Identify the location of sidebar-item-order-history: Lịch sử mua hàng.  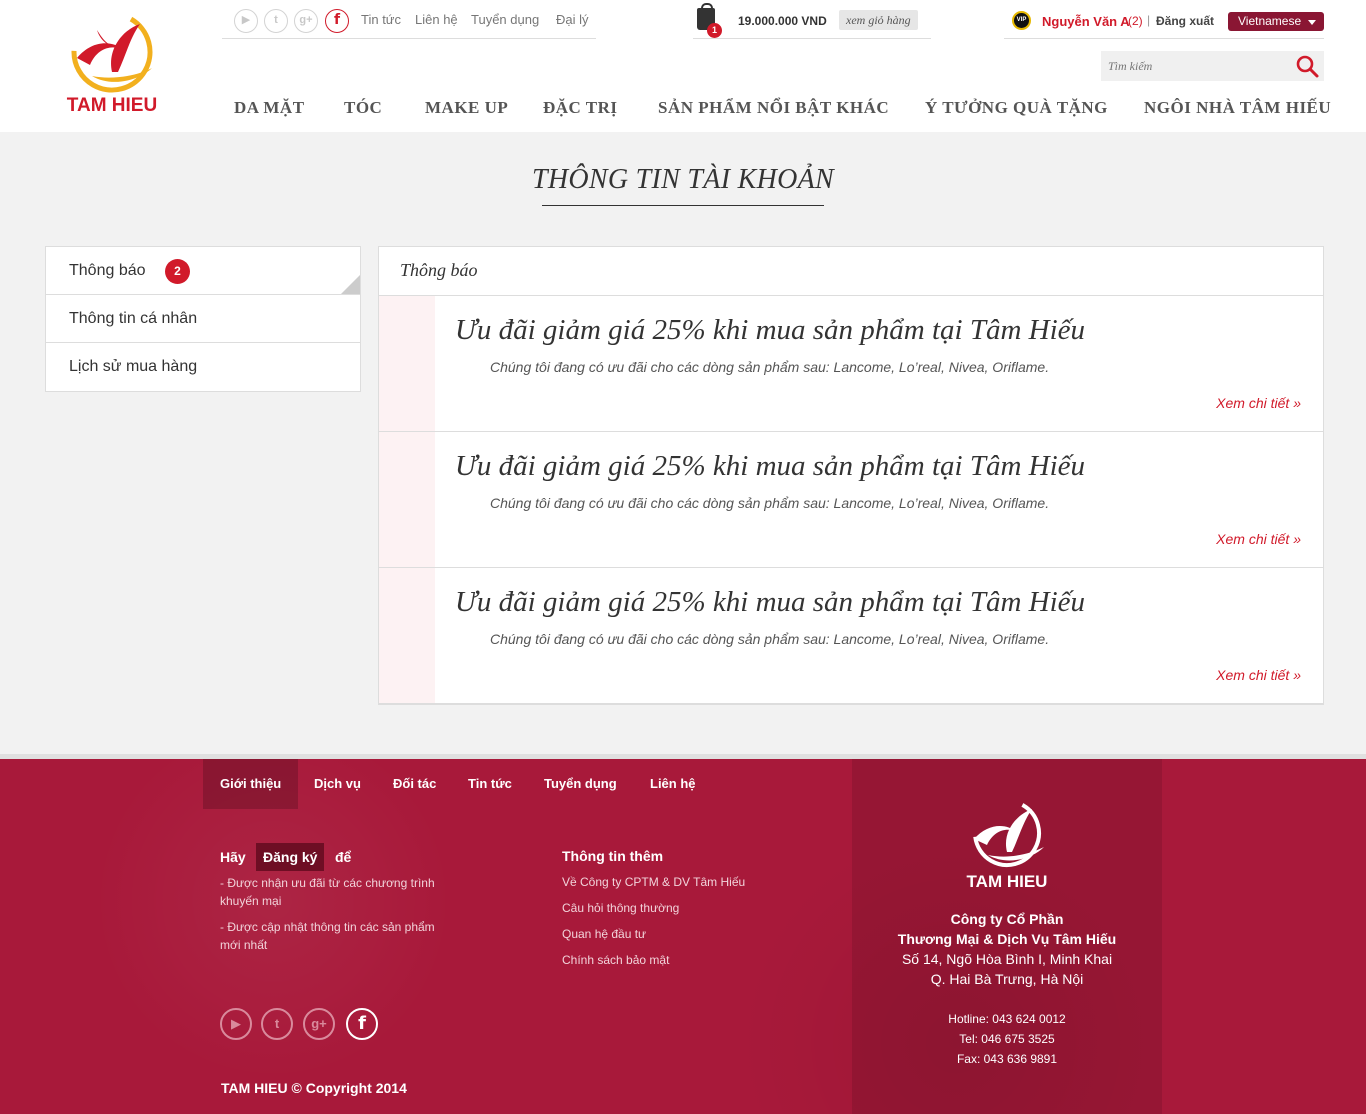
(203, 367).